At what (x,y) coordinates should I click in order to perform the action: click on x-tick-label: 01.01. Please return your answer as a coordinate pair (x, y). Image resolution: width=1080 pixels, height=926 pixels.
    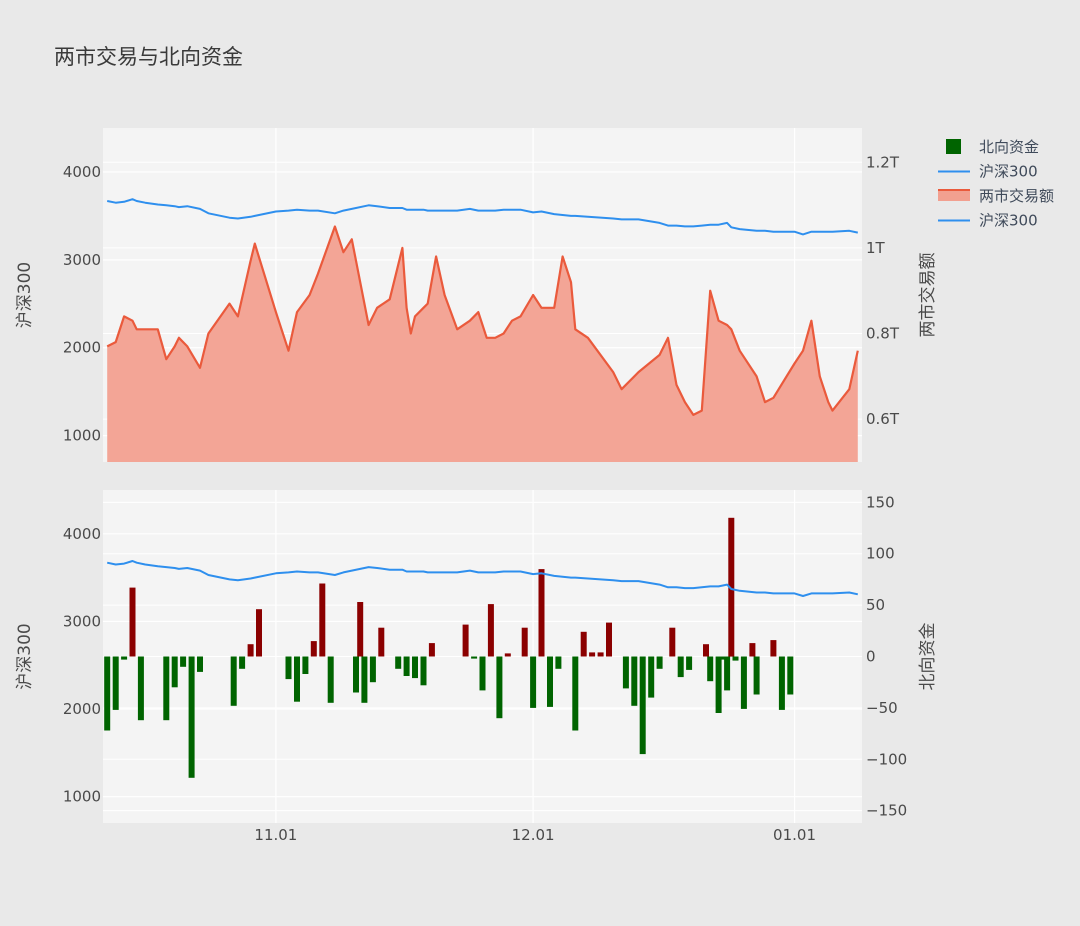
    Looking at the image, I should click on (794, 835).